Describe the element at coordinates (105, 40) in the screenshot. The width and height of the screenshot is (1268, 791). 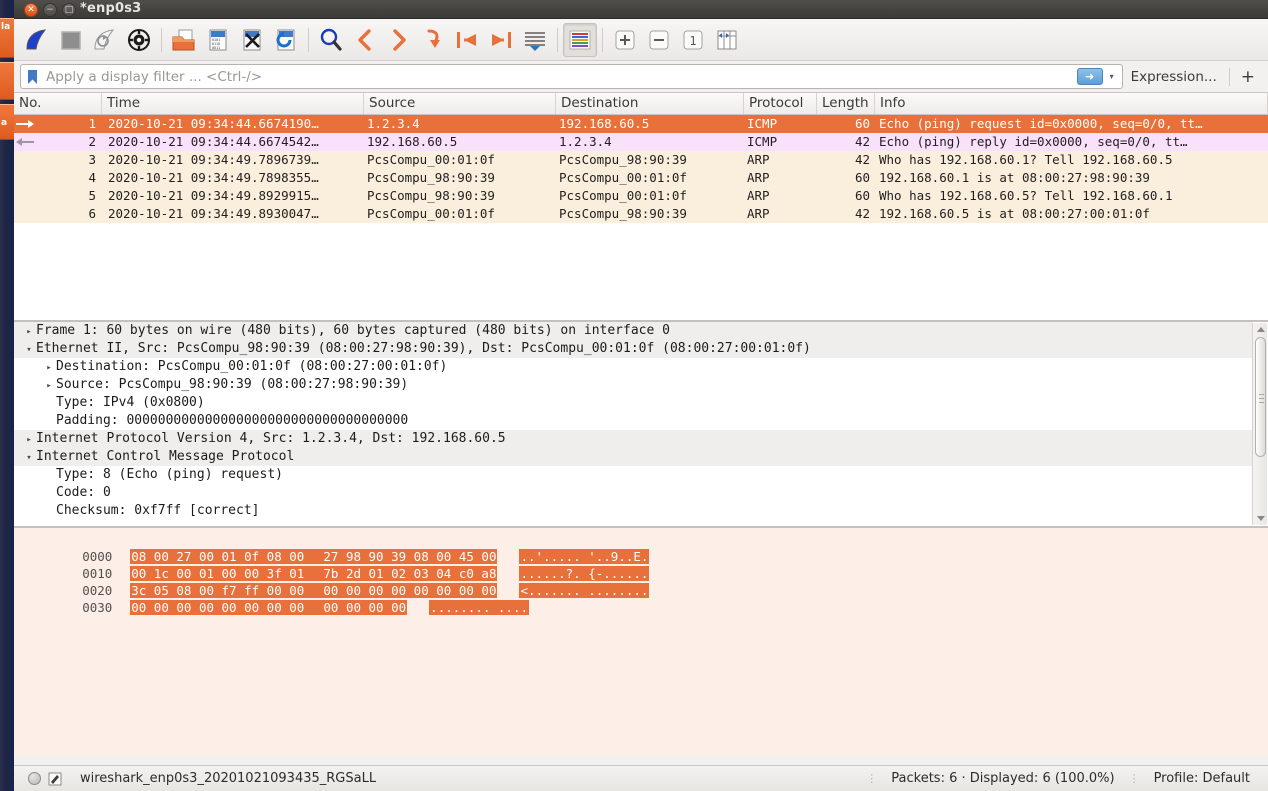
I see `restart-capture-icon` at that location.